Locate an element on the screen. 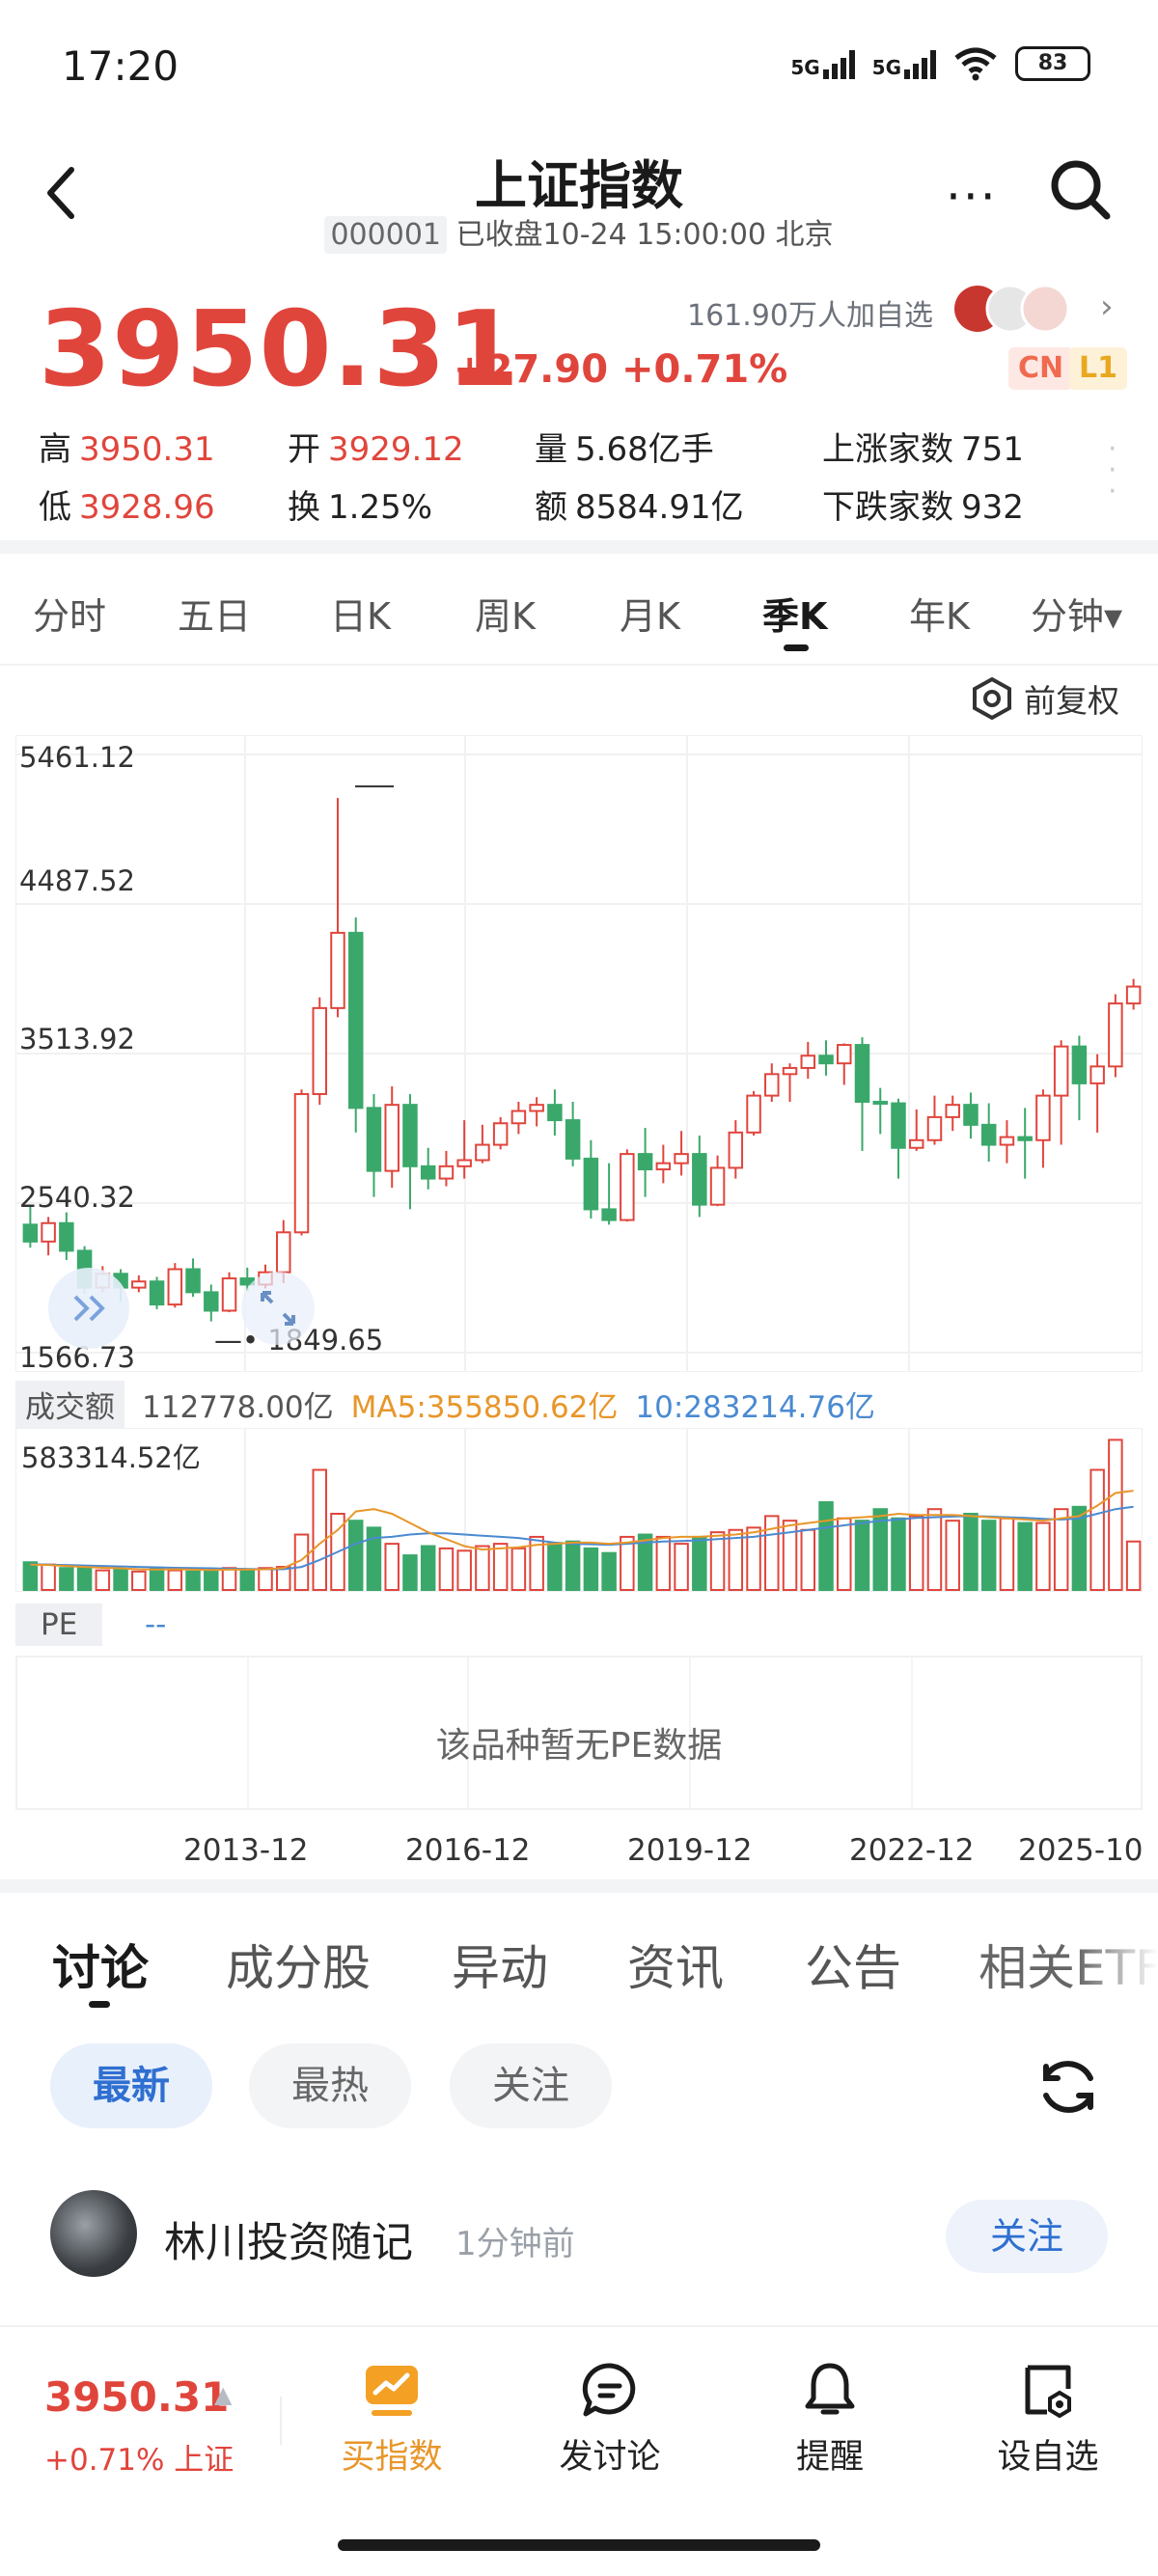  divider is located at coordinates (579, 547).